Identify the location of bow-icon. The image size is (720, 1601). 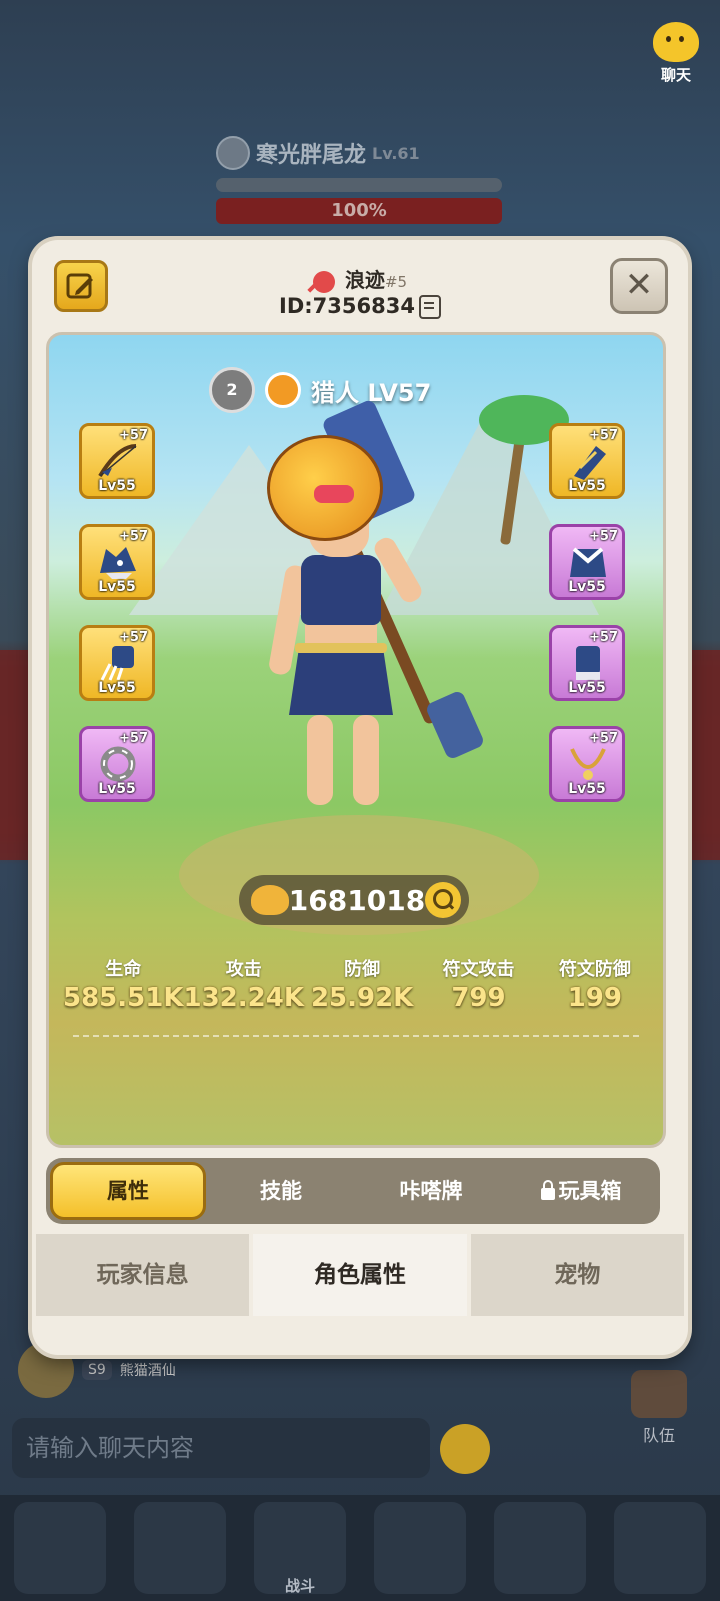
(117, 461).